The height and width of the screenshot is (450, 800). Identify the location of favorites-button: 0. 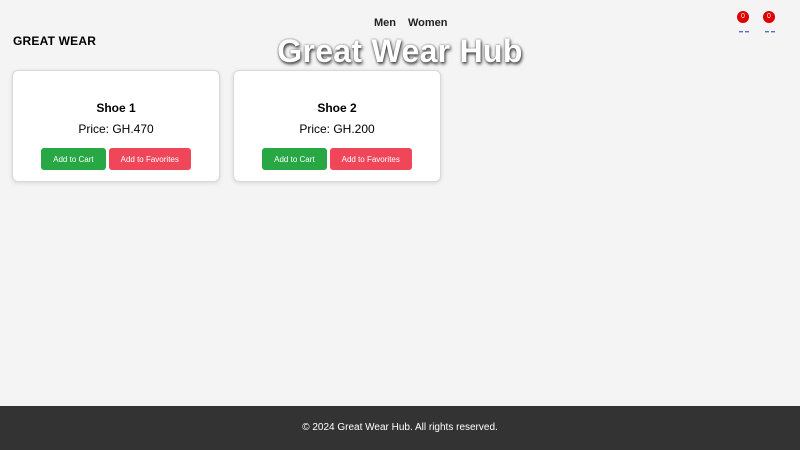
(767, 23).